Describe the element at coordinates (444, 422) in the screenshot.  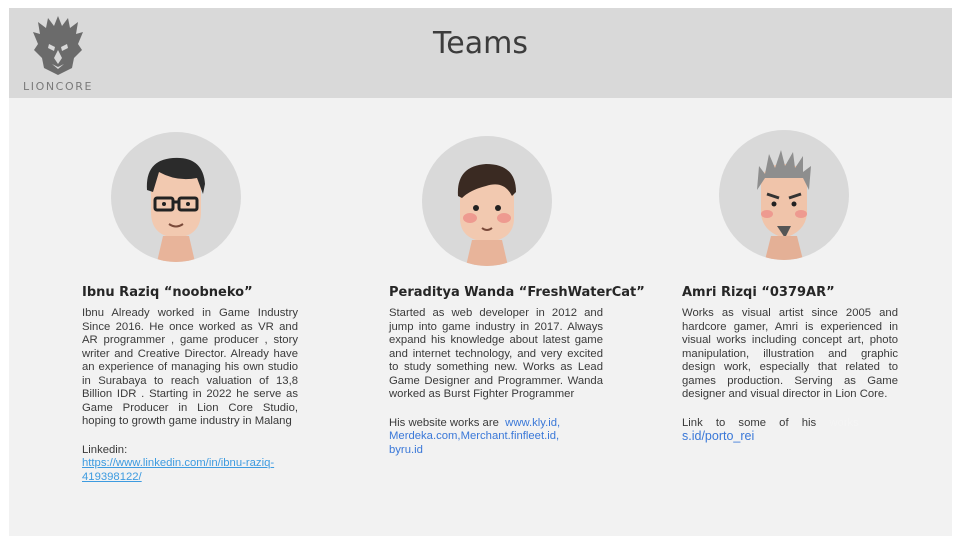
I see `website-label: His website works are` at that location.